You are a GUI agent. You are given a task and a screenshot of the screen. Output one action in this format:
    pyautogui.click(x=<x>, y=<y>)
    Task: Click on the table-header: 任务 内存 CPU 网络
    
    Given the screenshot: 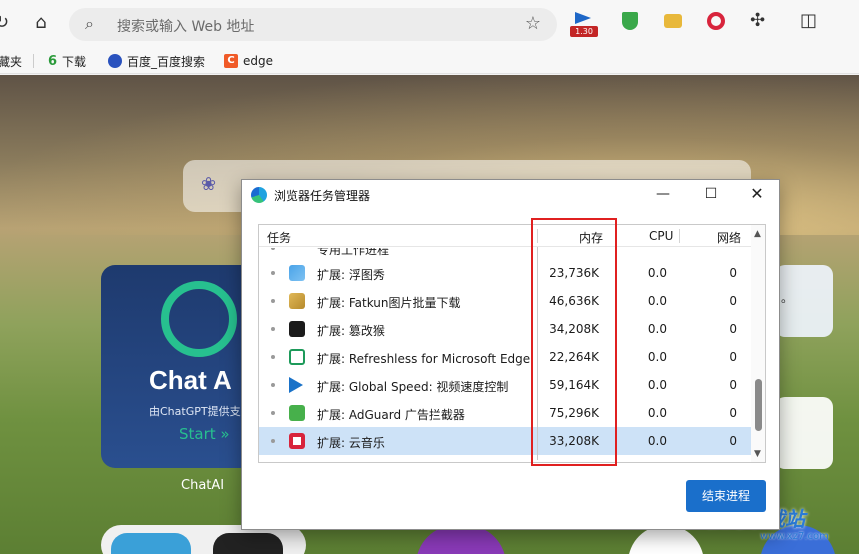 What is the action you would take?
    pyautogui.click(x=512, y=236)
    